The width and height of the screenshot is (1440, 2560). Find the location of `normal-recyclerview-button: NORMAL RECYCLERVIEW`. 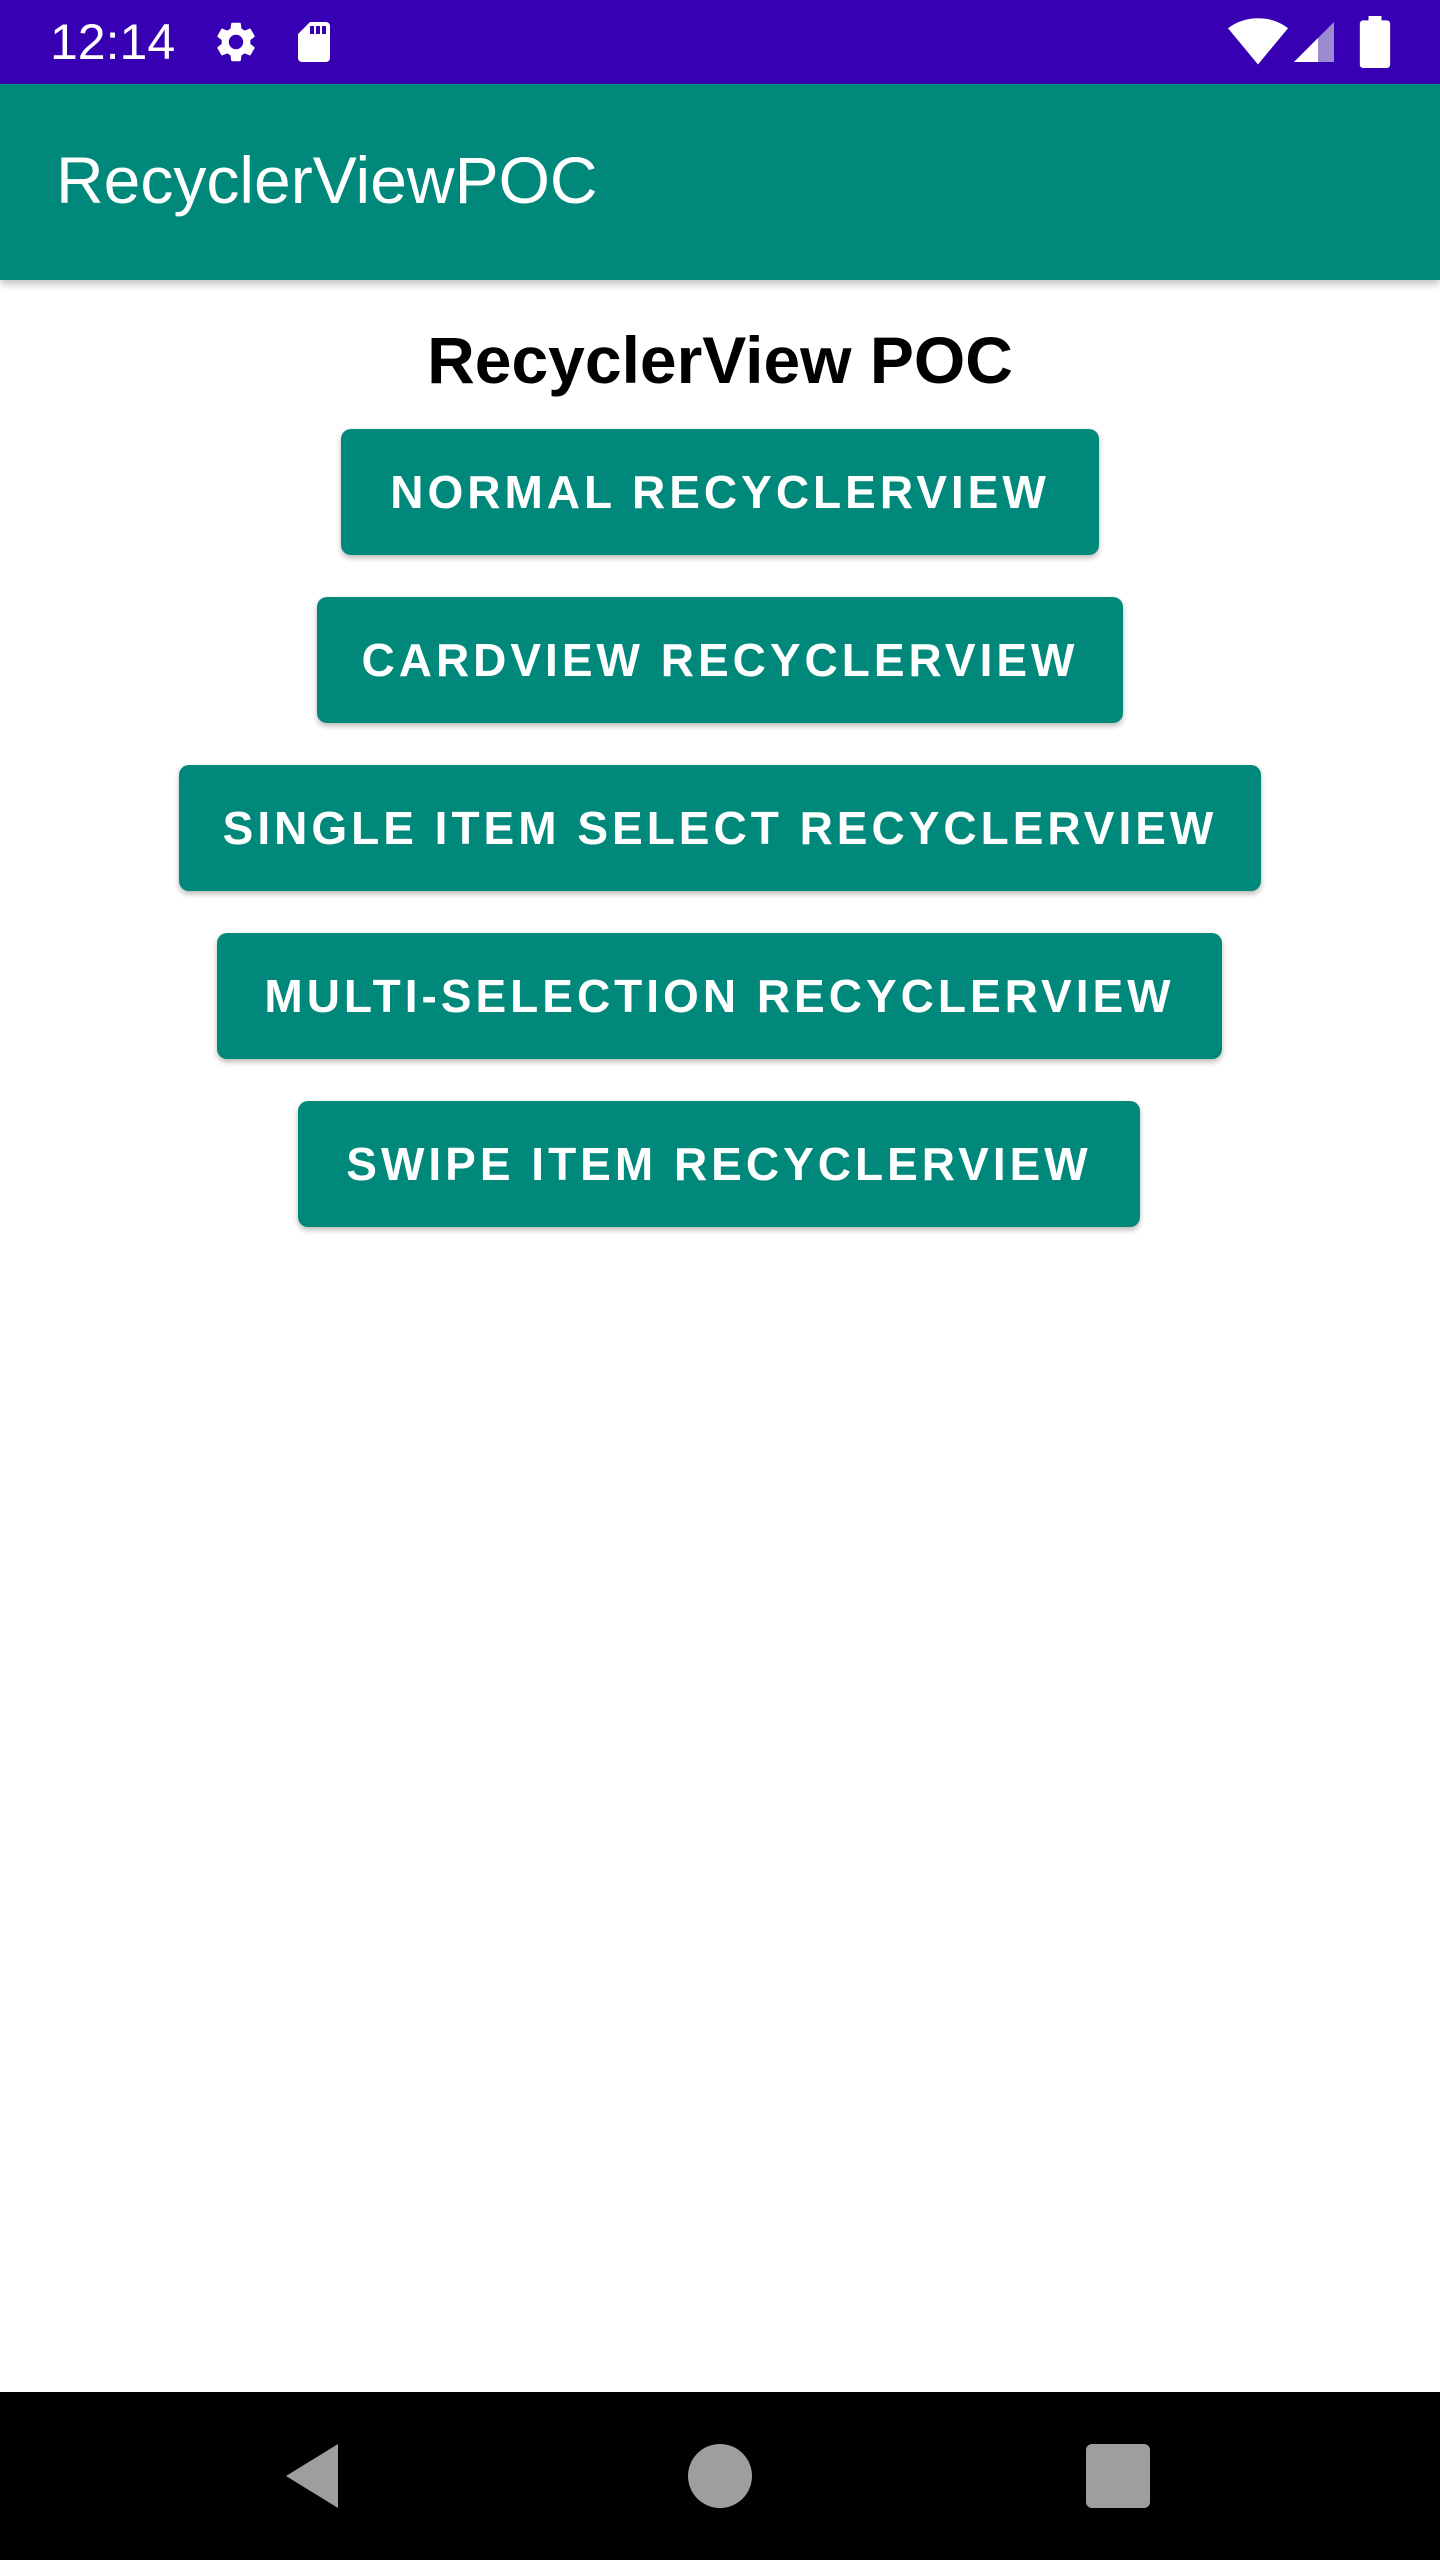

normal-recyclerview-button: NORMAL RECYCLERVIEW is located at coordinates (720, 492).